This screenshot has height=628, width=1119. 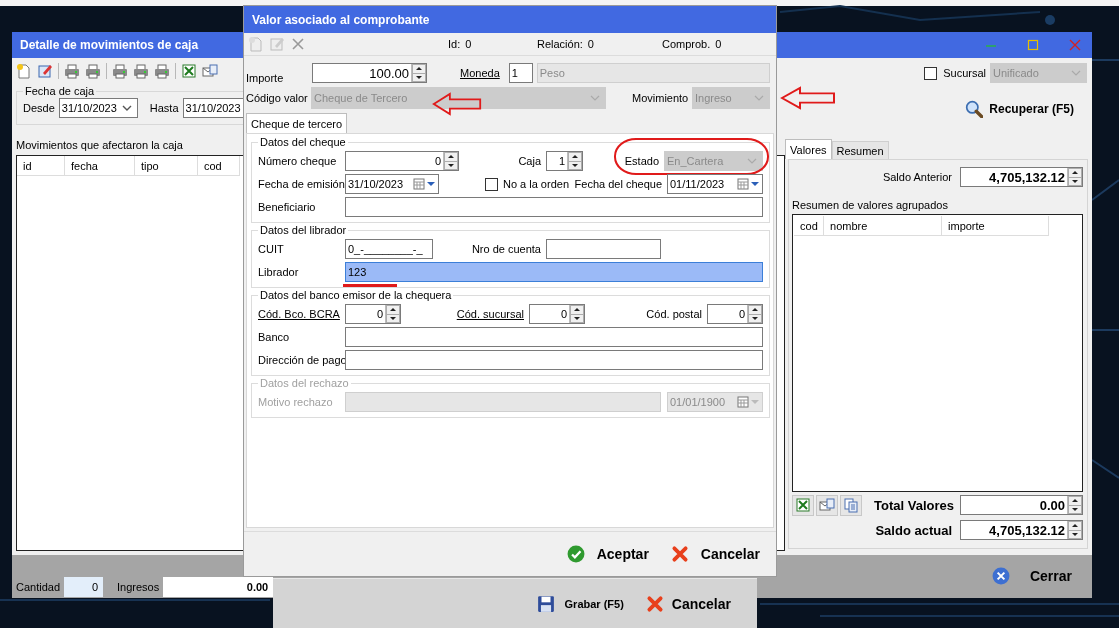 I want to click on calendar-icon, so click(x=743, y=402).